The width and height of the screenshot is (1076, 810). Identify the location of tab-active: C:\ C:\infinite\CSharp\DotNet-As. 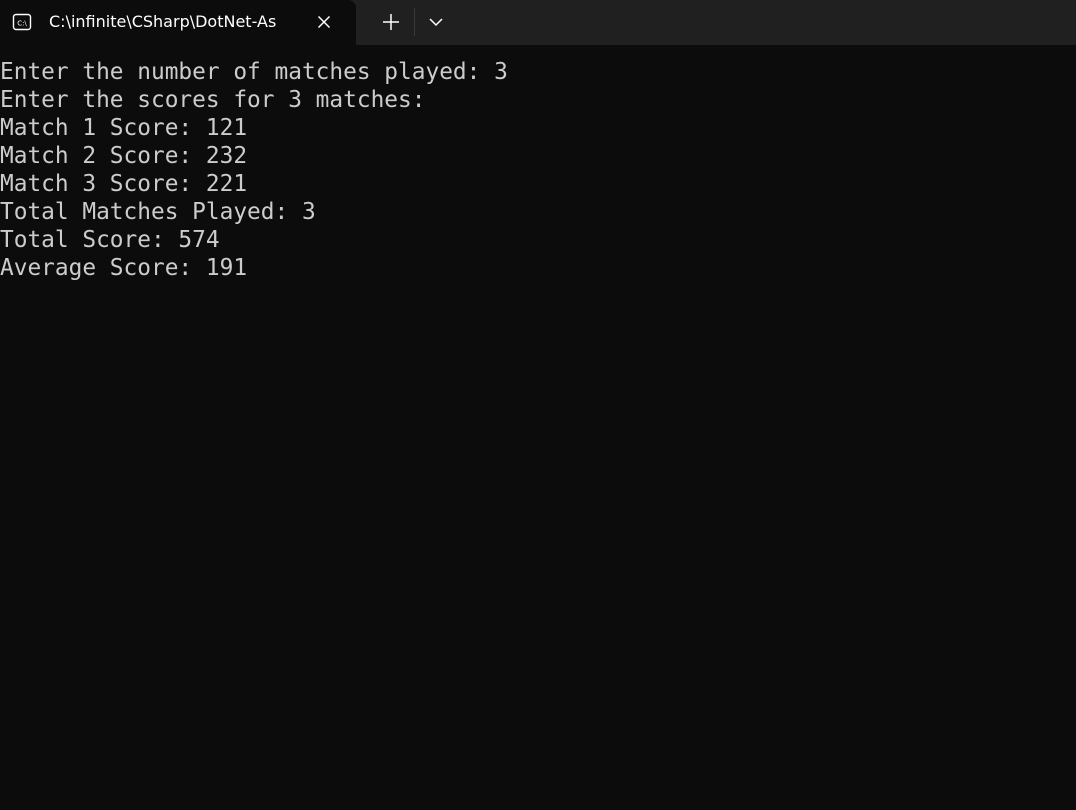
(178, 23).